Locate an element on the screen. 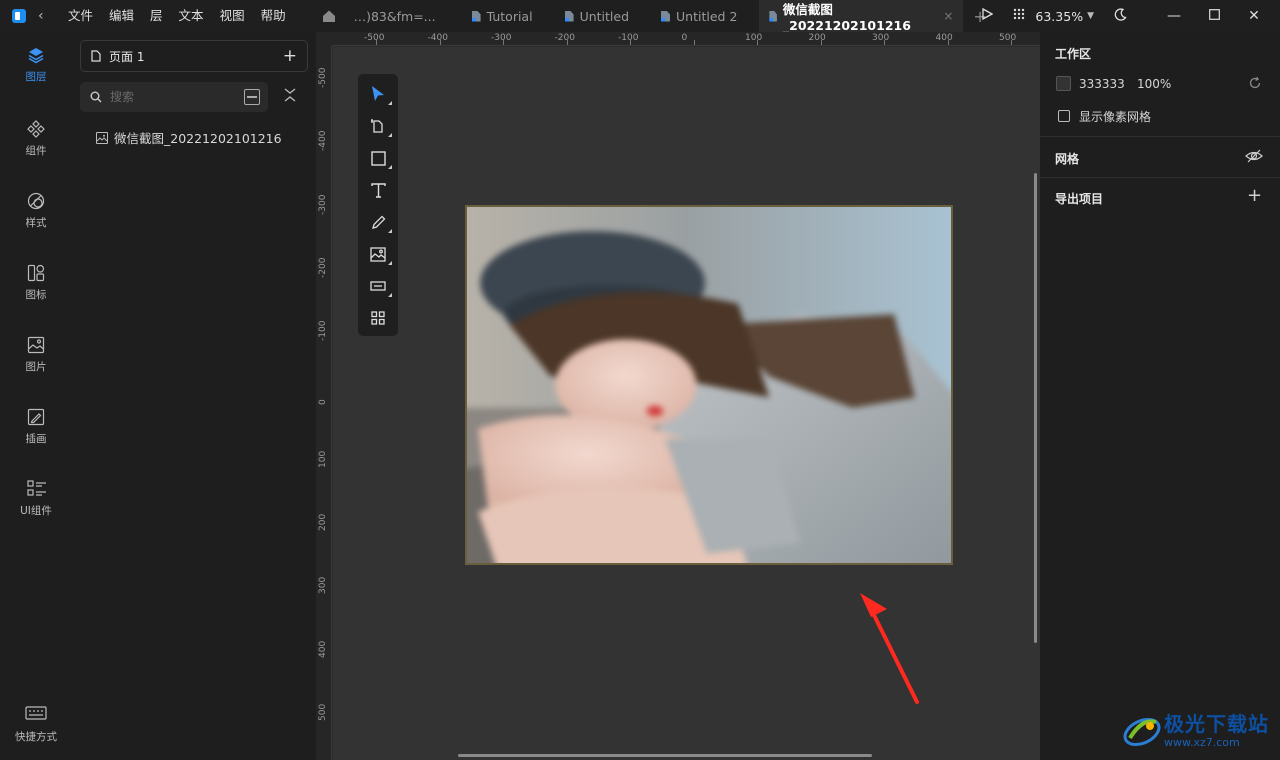  background-opacity-value: 100% is located at coordinates (1154, 84).